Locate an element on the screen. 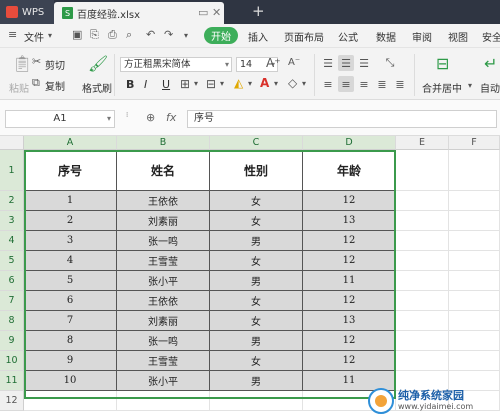 This screenshot has height=418, width=500. paste-button: 粘贴 is located at coordinates (19, 87).